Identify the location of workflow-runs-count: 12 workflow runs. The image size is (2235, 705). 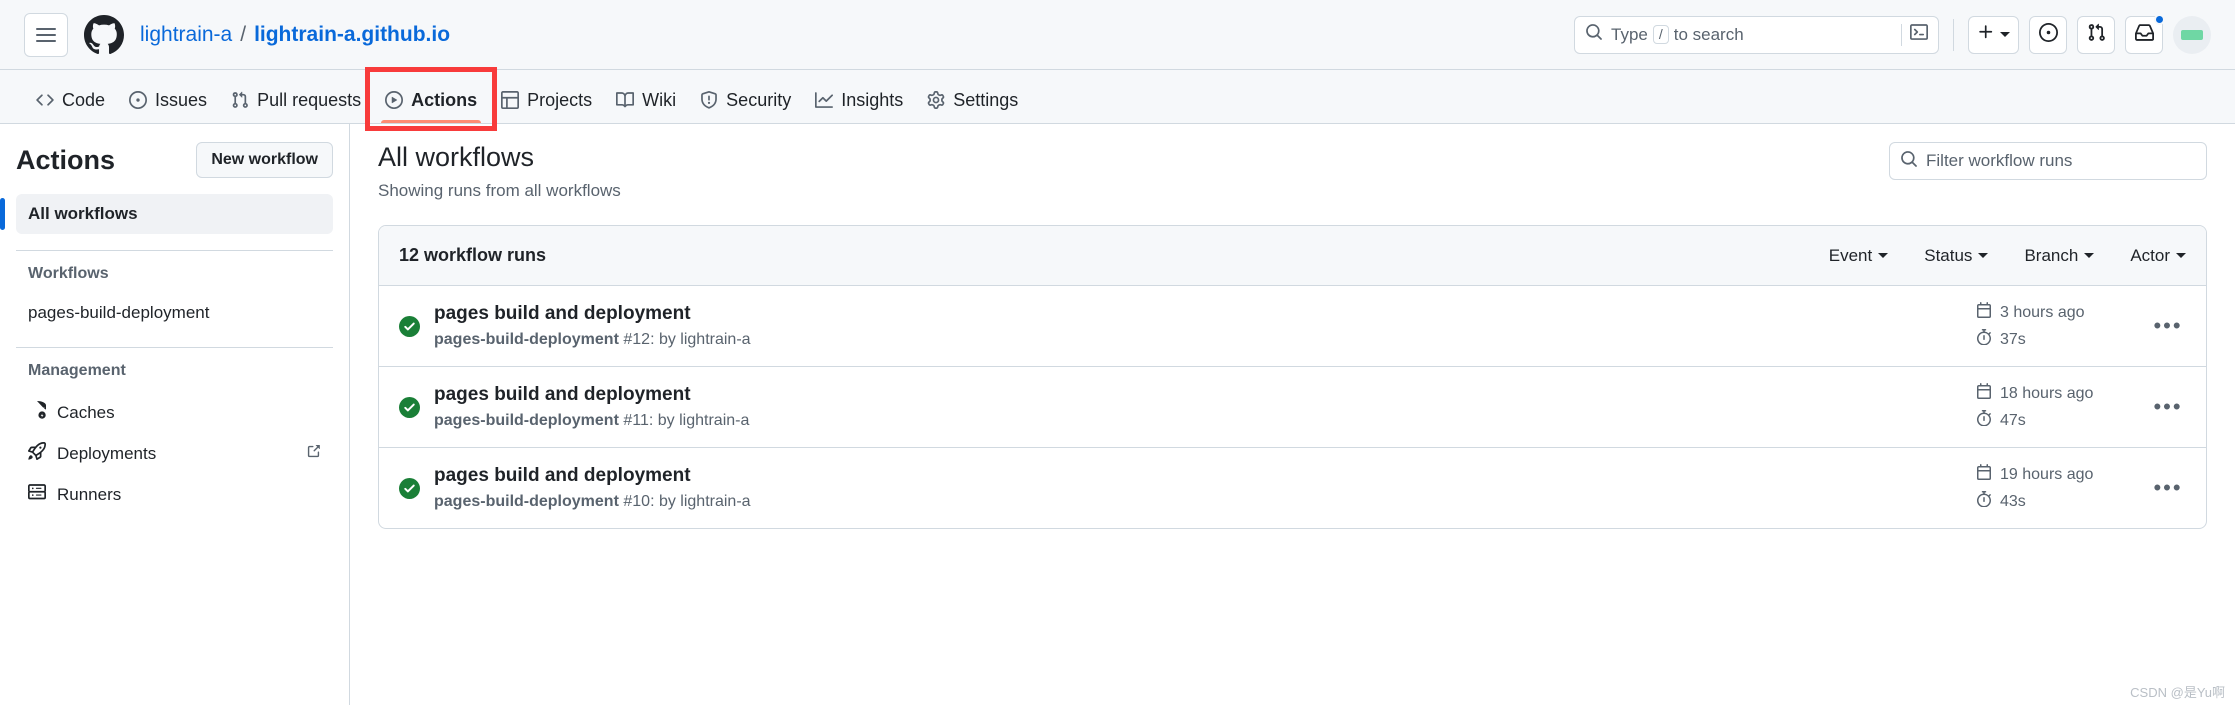
(473, 255).